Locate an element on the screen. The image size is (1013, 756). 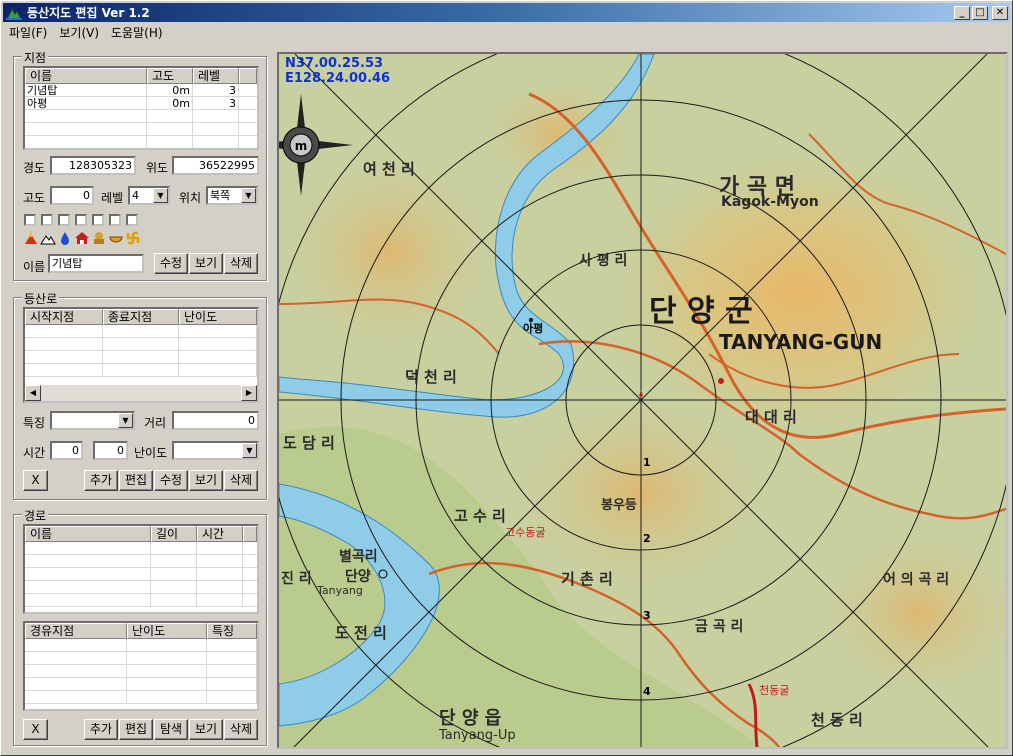
delete-route-button: 삭제 is located at coordinates (241, 729).